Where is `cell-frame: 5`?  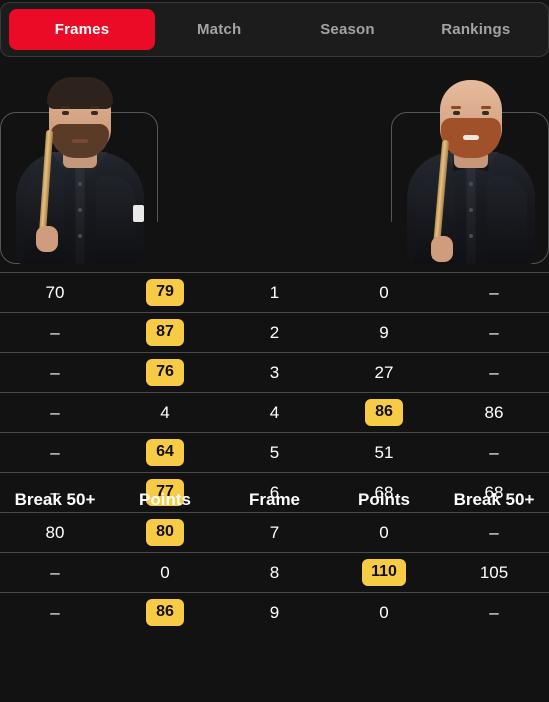
cell-frame: 5 is located at coordinates (274, 452).